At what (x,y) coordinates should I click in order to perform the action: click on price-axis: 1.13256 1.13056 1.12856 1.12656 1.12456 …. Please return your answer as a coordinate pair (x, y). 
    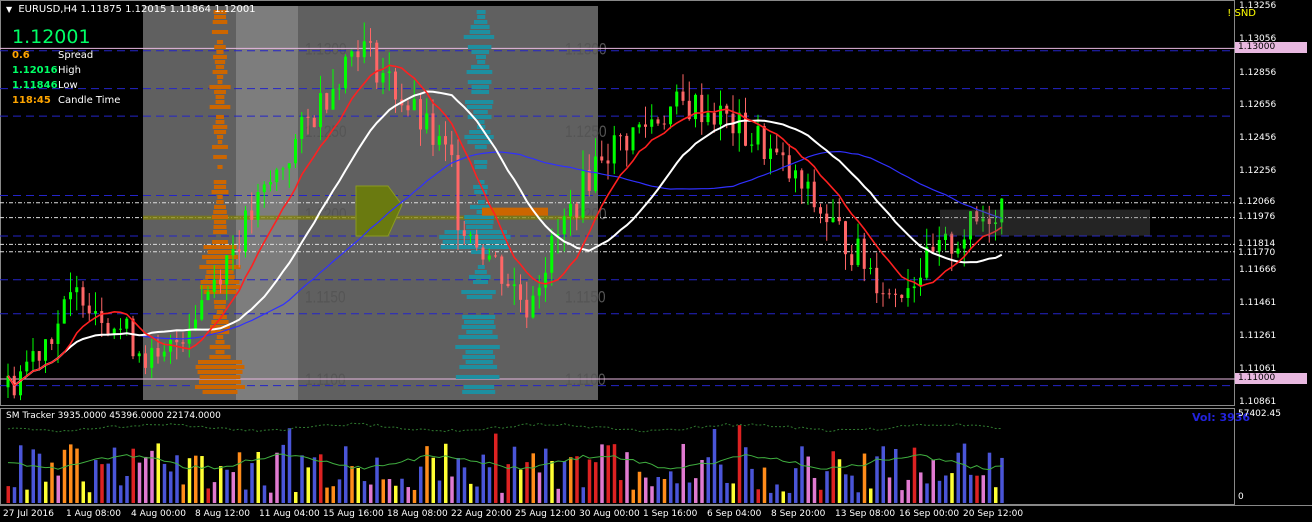
    Looking at the image, I should click on (1273, 203).